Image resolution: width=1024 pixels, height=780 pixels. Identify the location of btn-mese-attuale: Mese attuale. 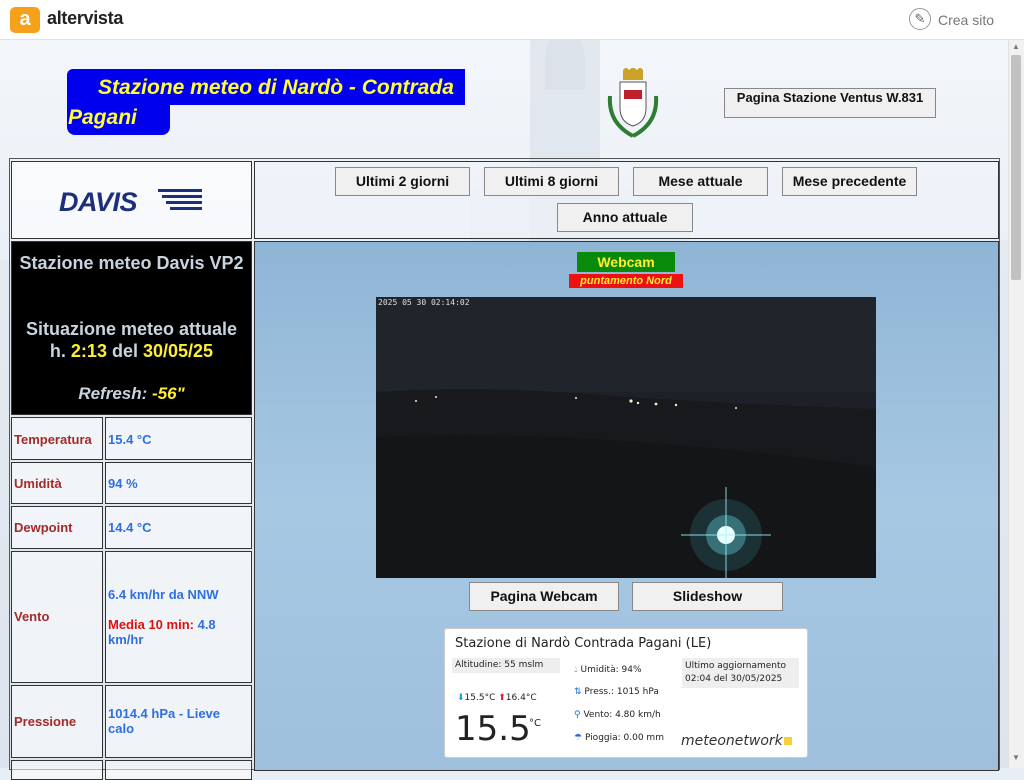
(700, 181).